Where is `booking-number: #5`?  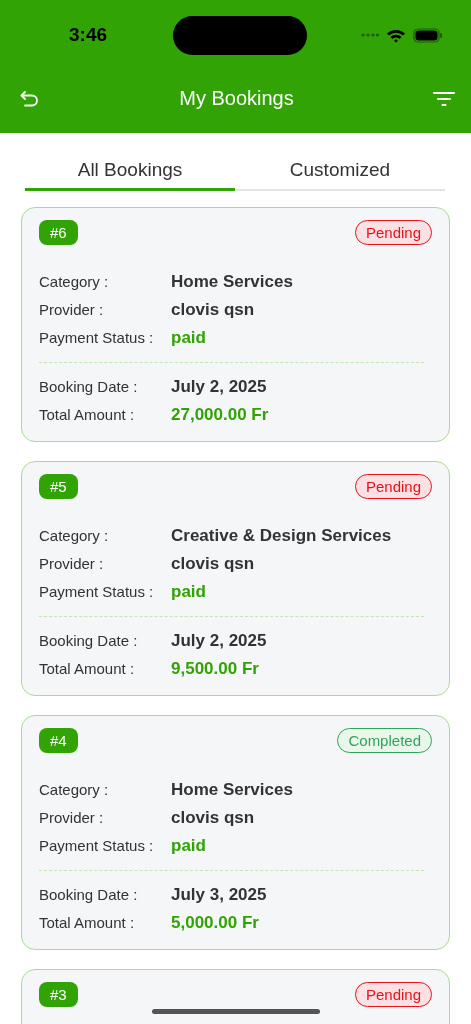
booking-number: #5 is located at coordinates (58, 486).